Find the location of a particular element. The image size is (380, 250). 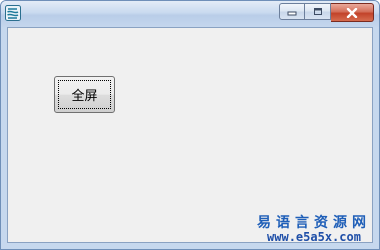

close-icon is located at coordinates (352, 12).